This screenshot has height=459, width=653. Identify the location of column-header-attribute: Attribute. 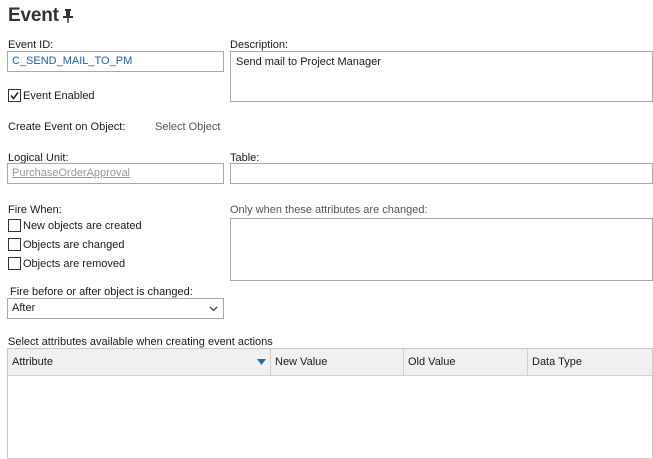
(139, 362).